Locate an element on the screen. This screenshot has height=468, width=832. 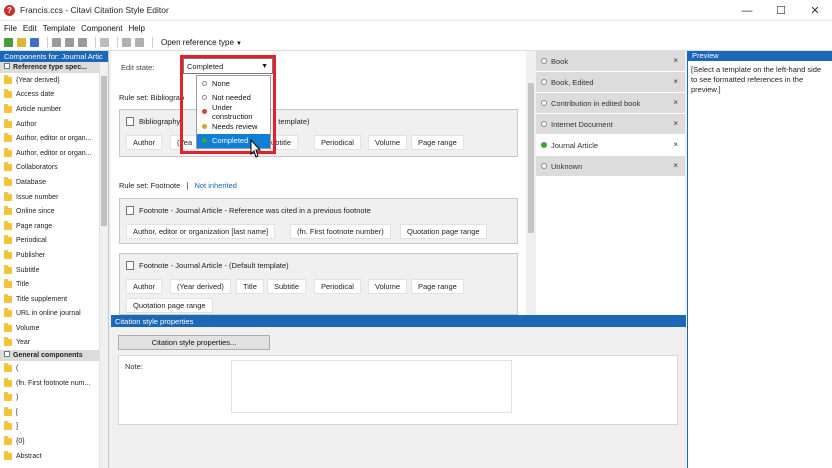
edit-state-select: Completed ▼ is located at coordinates (228, 66).